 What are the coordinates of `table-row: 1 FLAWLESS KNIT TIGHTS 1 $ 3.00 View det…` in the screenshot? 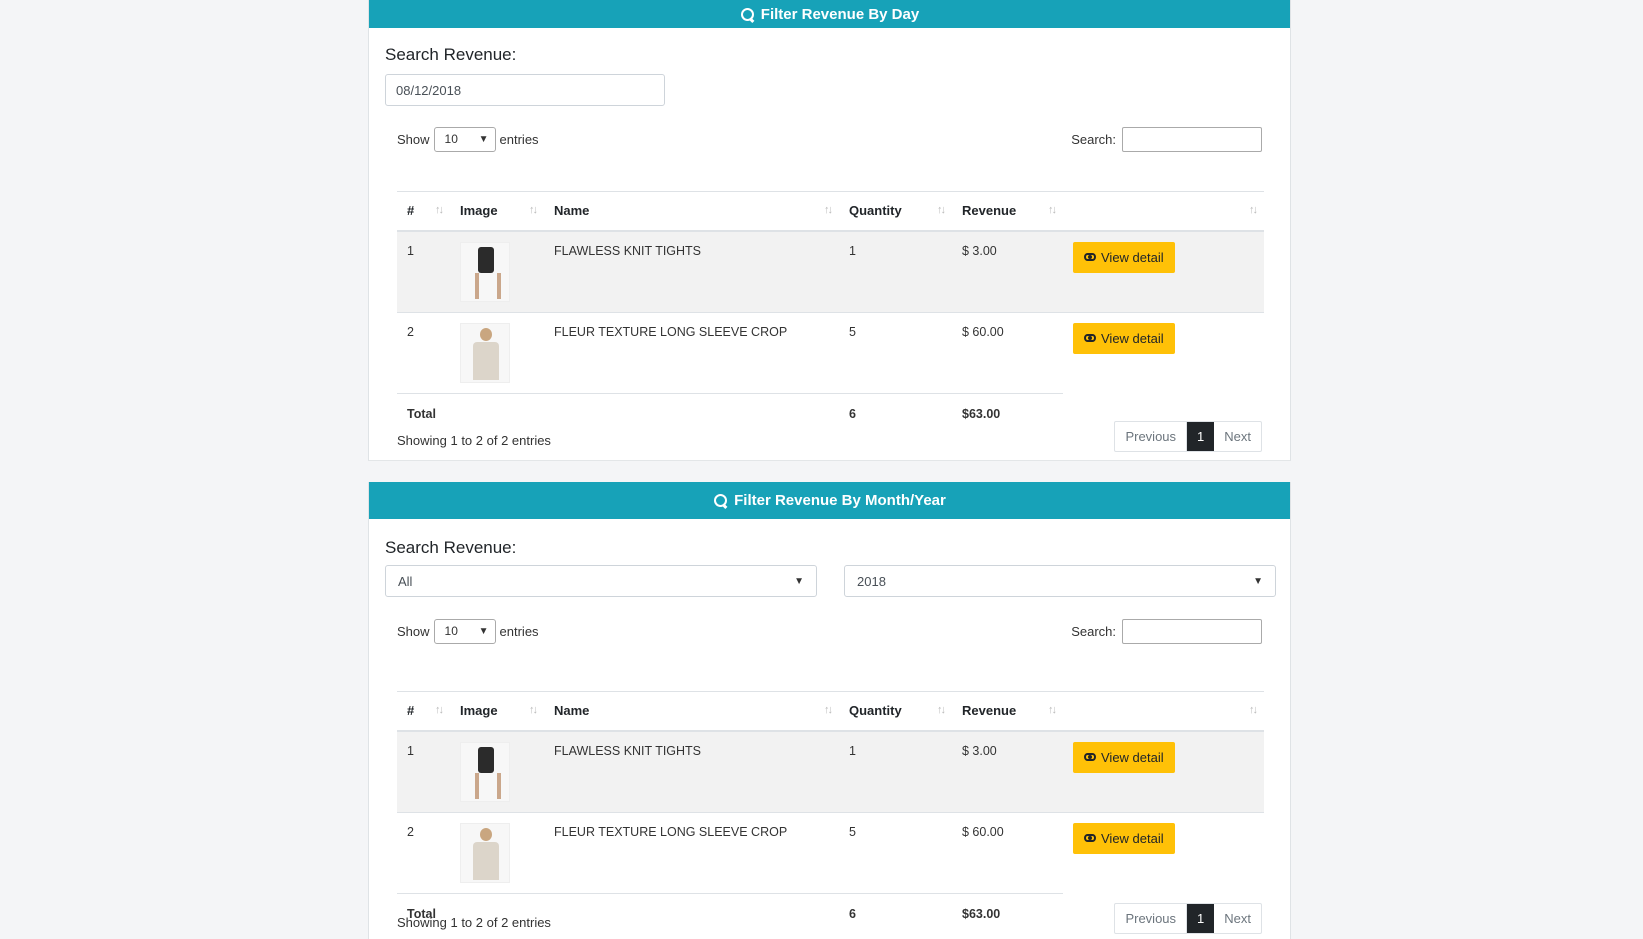 It's located at (830, 271).